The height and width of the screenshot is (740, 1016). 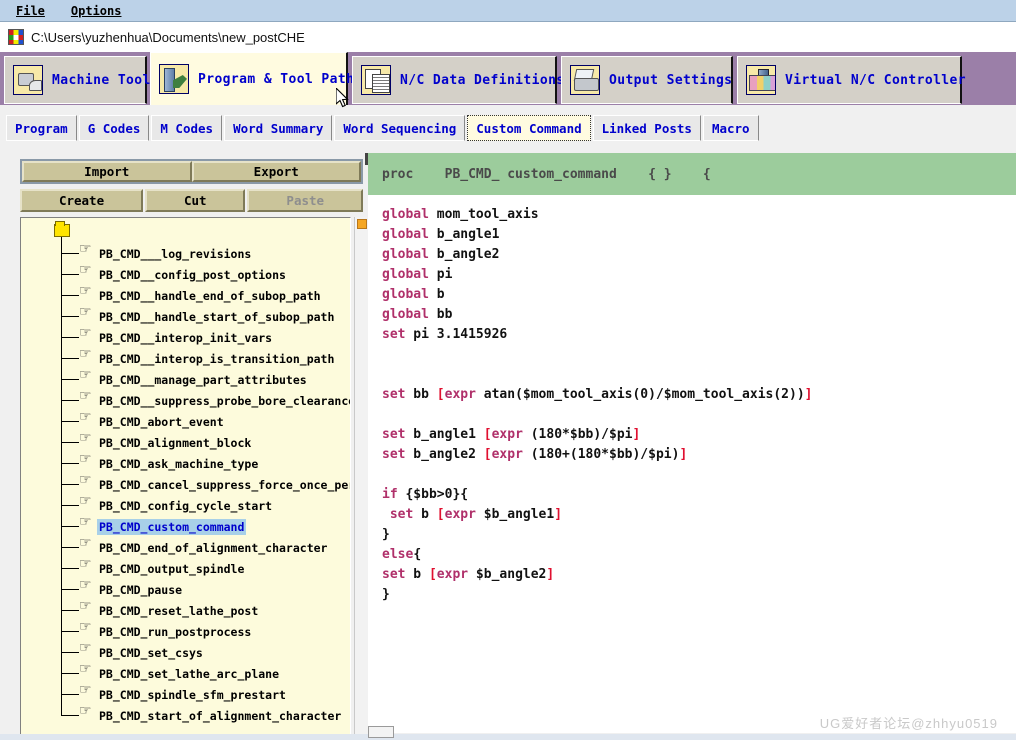 I want to click on export-button: Export, so click(x=276, y=171).